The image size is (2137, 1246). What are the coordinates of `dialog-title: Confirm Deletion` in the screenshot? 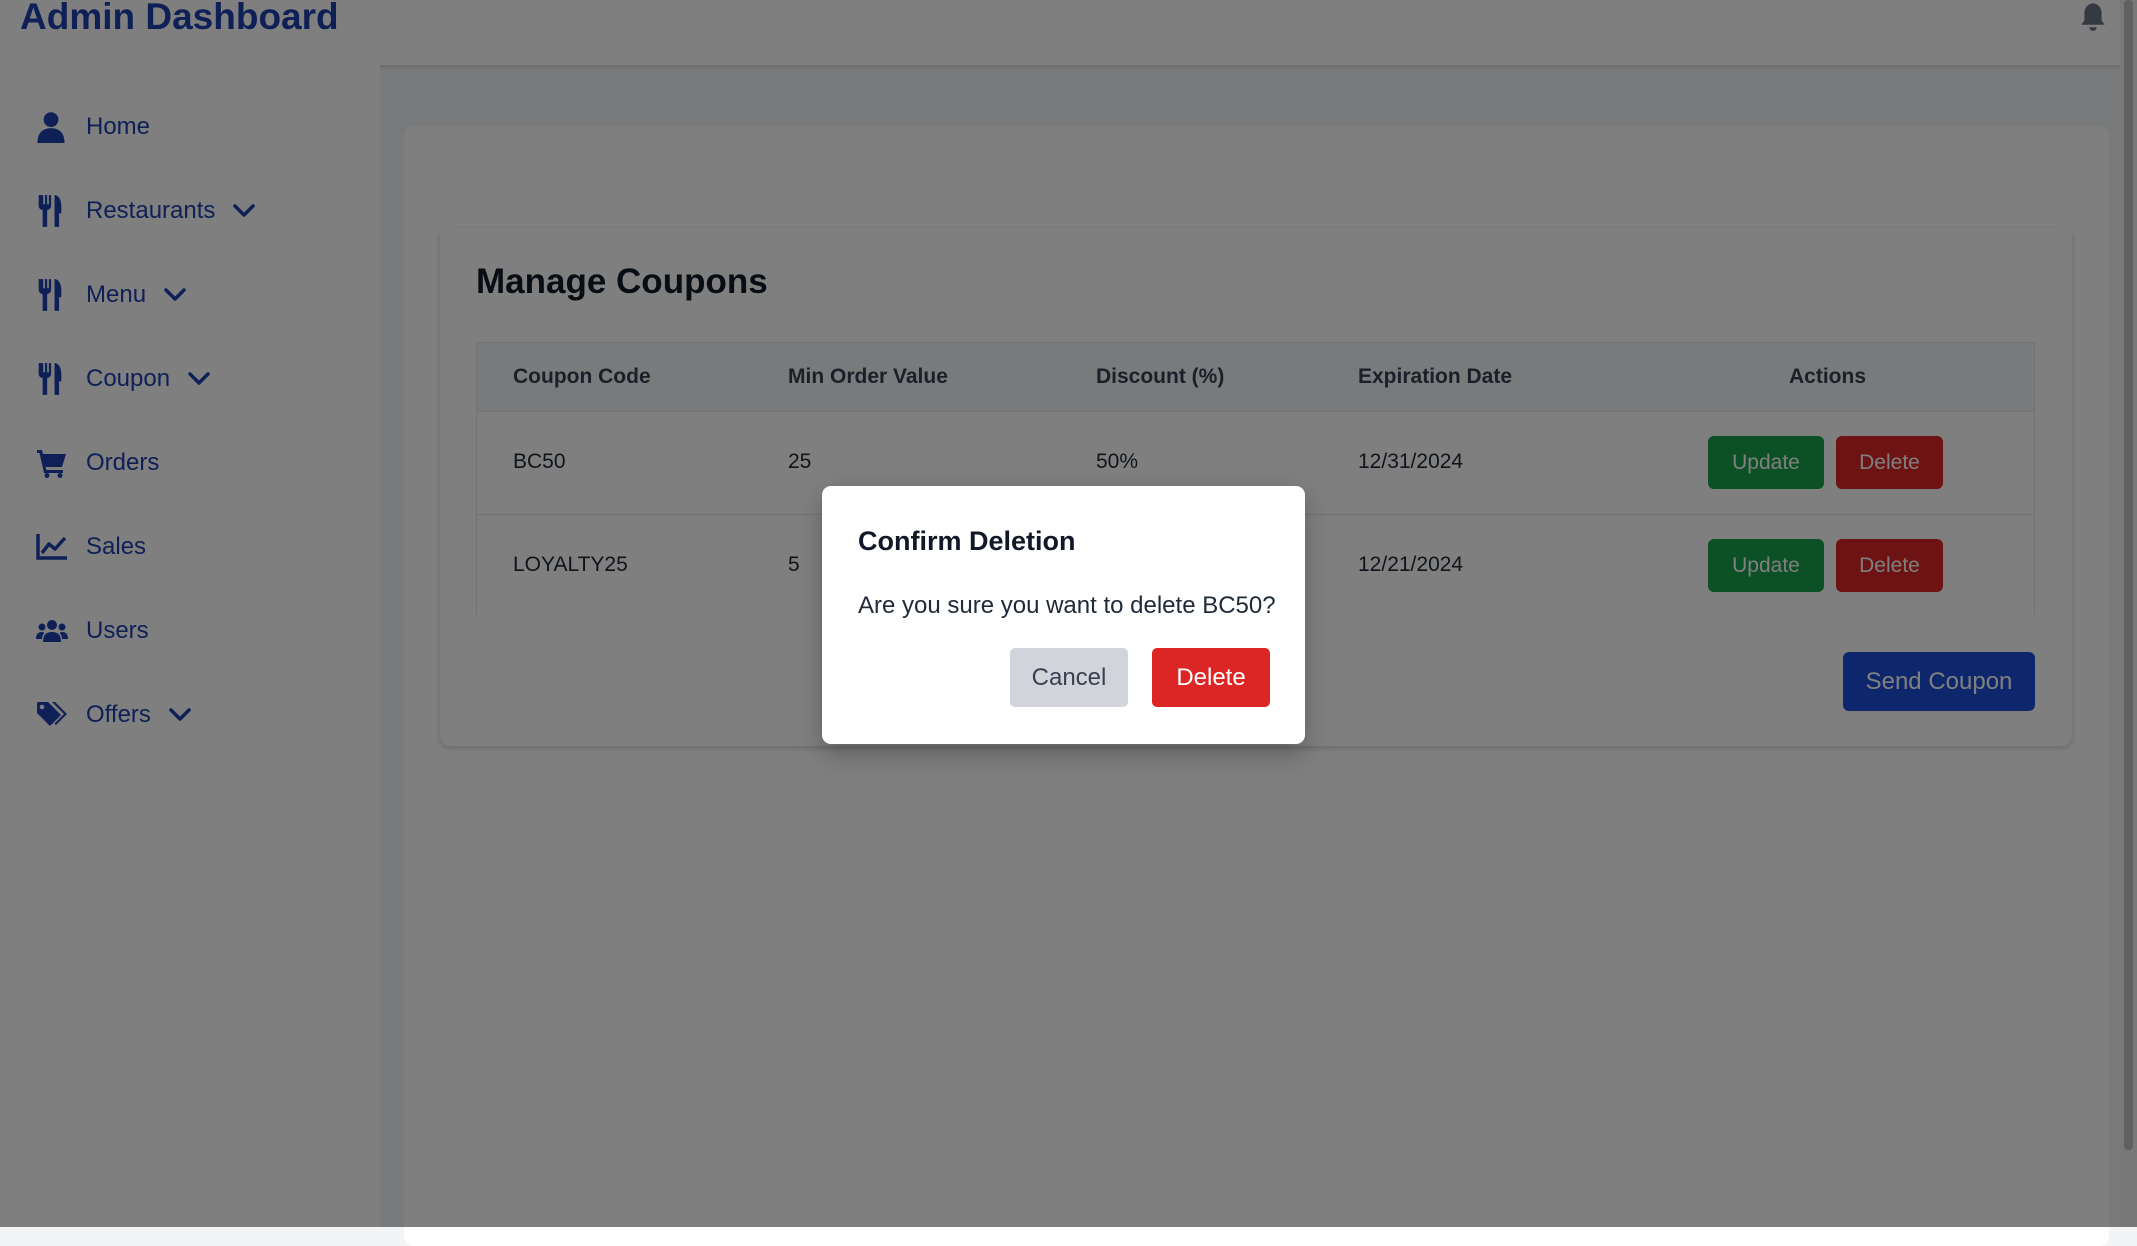 It's located at (967, 541).